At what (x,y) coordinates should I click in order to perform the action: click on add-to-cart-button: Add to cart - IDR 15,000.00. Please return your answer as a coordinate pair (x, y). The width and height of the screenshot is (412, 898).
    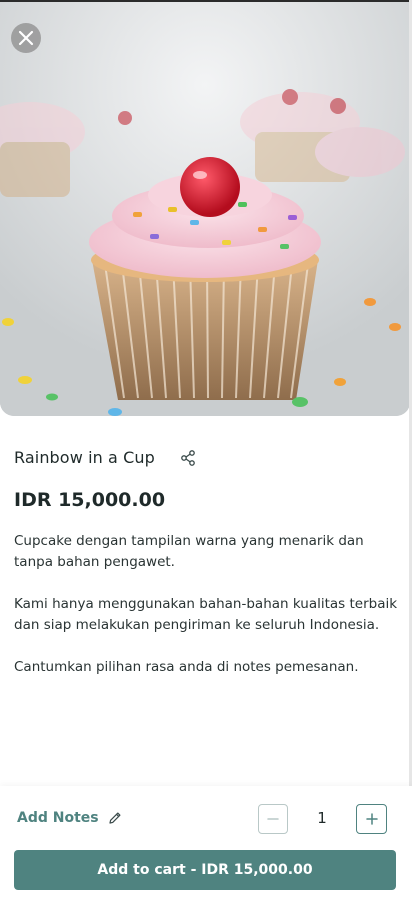
    Looking at the image, I should click on (205, 870).